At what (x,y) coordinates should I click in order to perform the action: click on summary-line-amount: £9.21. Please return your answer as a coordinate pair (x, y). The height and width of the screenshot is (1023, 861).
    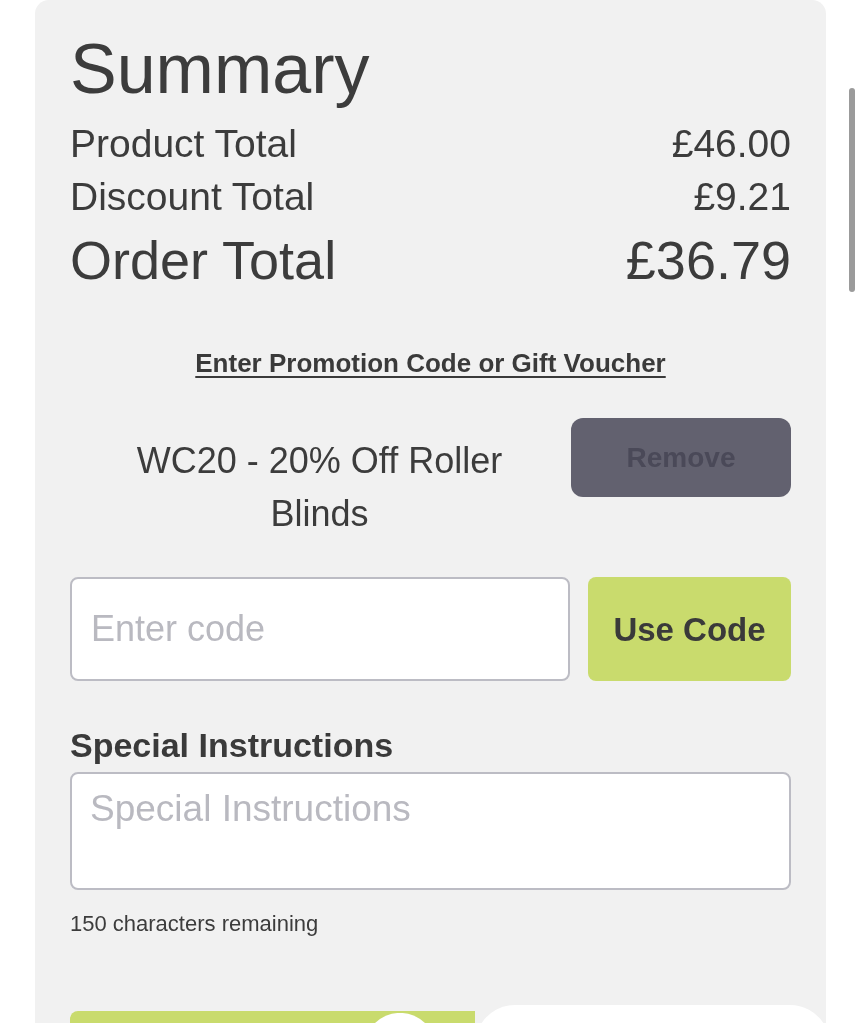
    Looking at the image, I should click on (742, 196).